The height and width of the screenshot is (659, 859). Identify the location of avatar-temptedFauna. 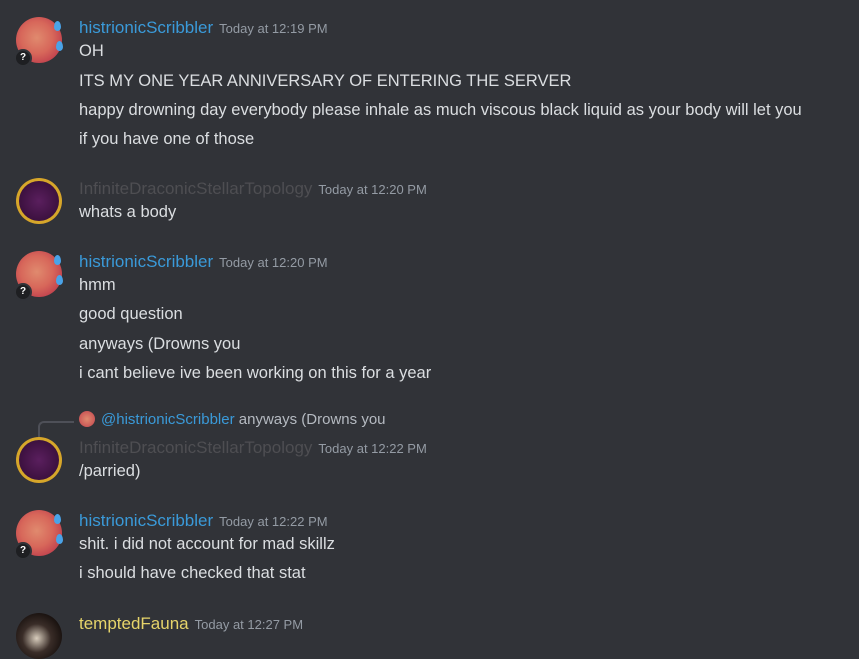
(39, 636).